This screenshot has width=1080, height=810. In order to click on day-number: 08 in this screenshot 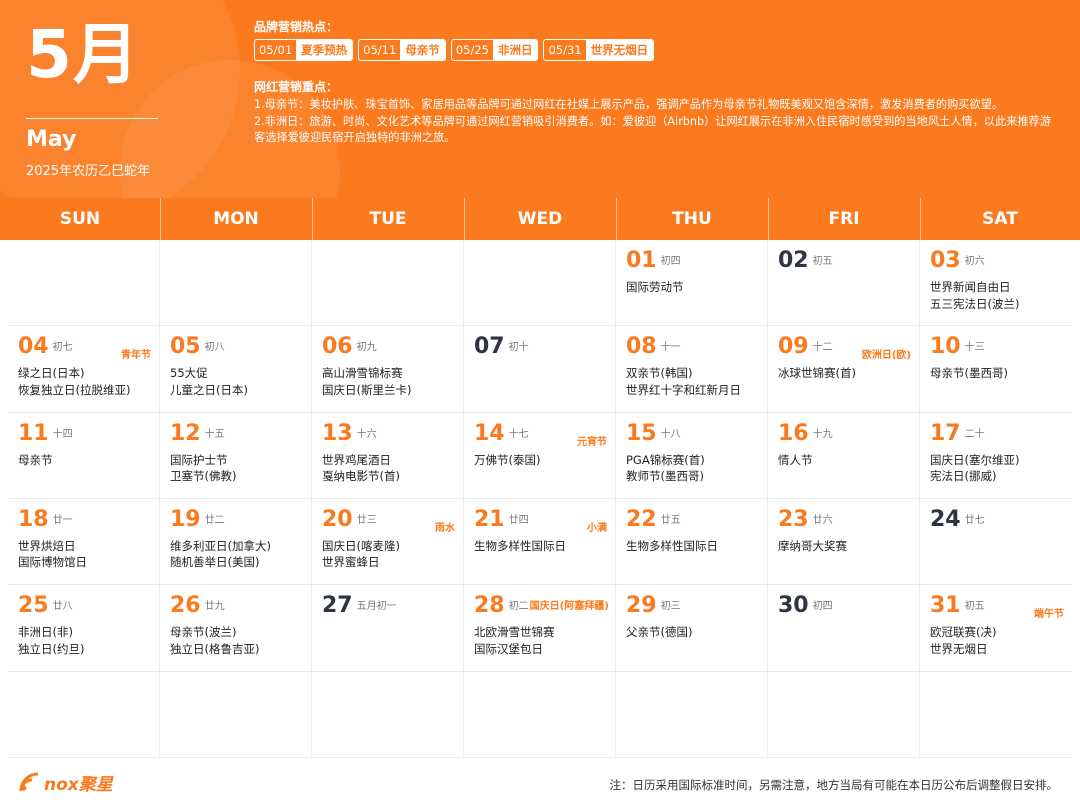, I will do `click(641, 347)`.